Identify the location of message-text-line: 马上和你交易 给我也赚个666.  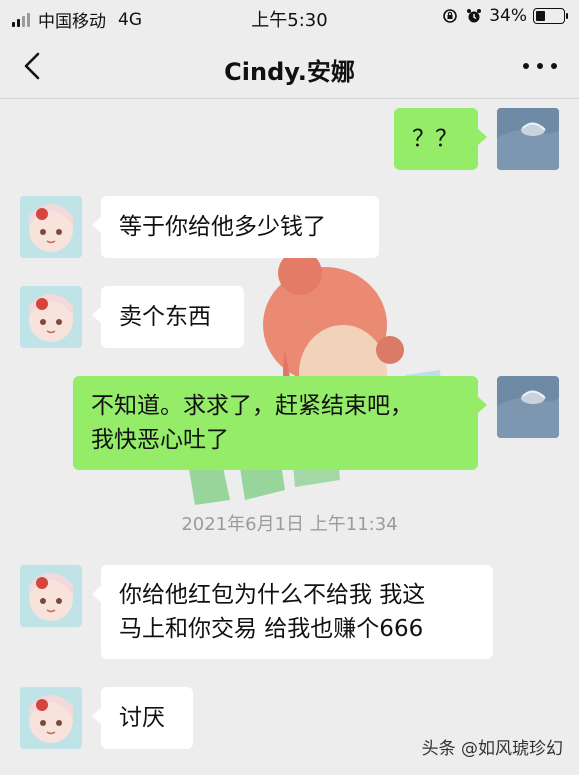
(271, 629).